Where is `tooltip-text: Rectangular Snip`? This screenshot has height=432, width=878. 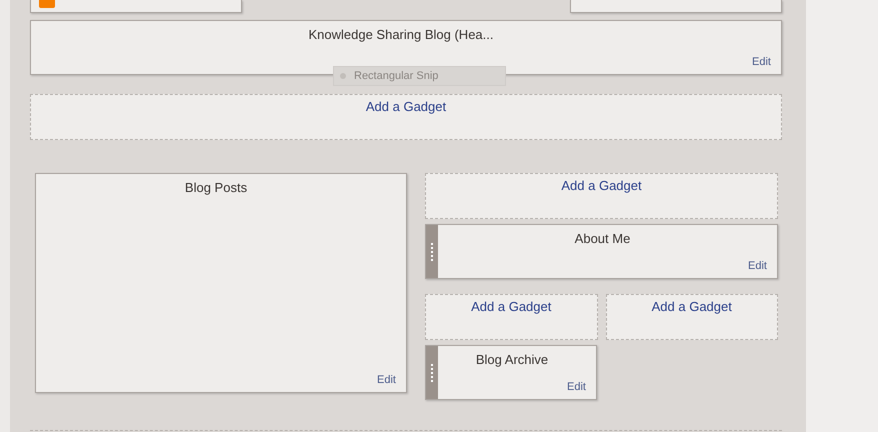
tooltip-text: Rectangular Snip is located at coordinates (396, 76).